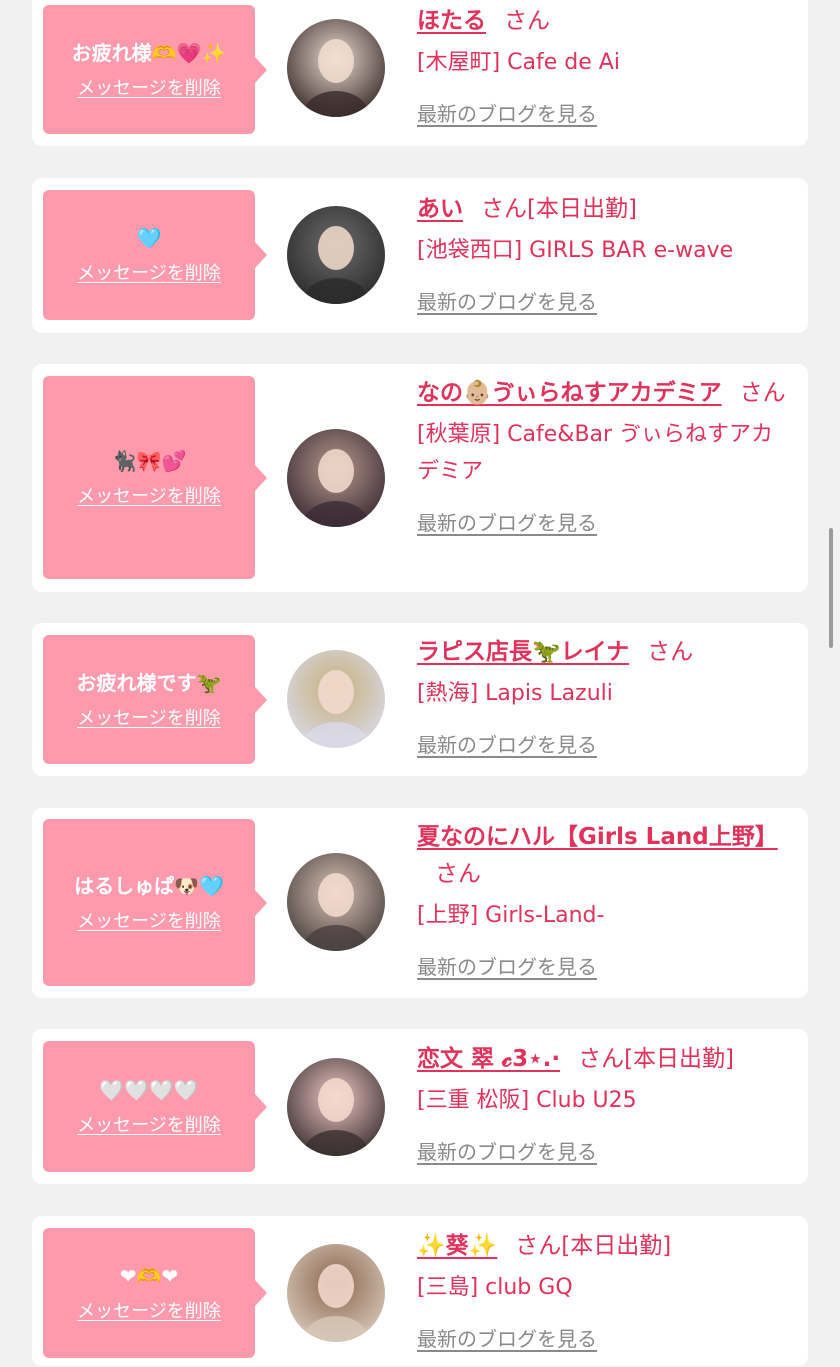 This screenshot has height=1367, width=840. Describe the element at coordinates (155, 699) in the screenshot. I see `message-bubble: お疲れ様です🦖 メッセージを削除` at that location.